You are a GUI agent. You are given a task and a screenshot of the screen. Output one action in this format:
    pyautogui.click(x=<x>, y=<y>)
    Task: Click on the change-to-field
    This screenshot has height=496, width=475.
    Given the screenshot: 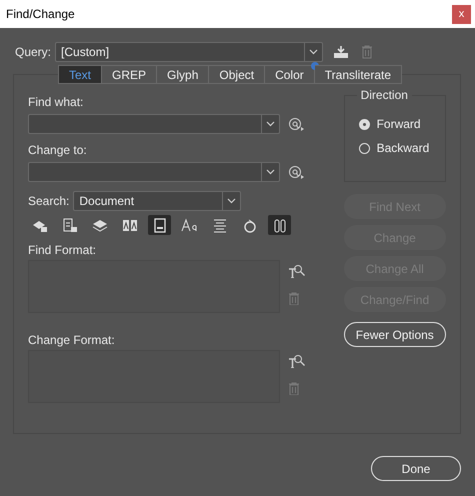 What is the action you would take?
    pyautogui.click(x=154, y=172)
    